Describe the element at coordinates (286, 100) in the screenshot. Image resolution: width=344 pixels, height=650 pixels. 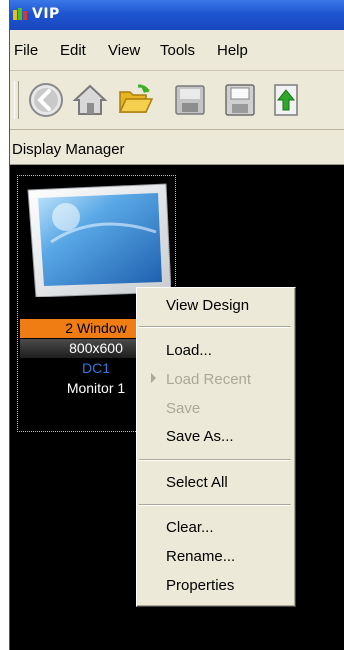
I see `export-icon` at that location.